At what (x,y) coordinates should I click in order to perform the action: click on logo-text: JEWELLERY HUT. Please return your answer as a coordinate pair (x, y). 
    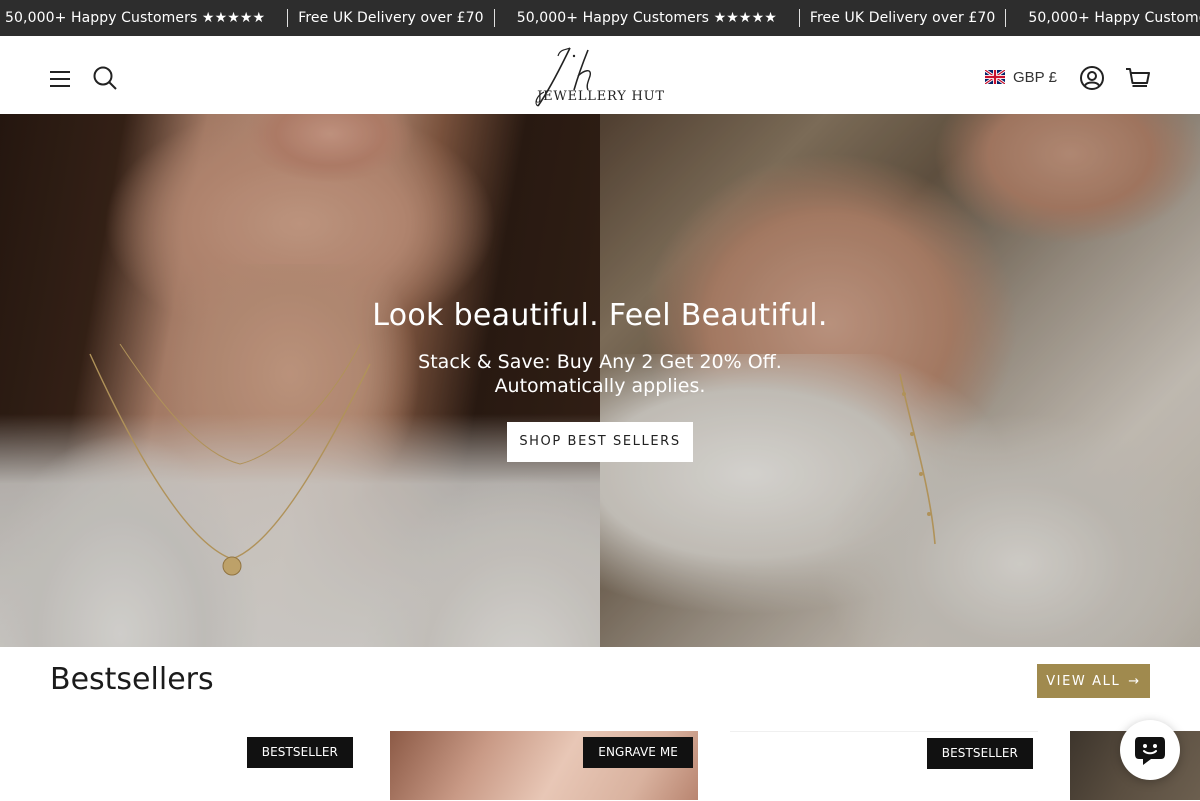
    Looking at the image, I should click on (601, 96).